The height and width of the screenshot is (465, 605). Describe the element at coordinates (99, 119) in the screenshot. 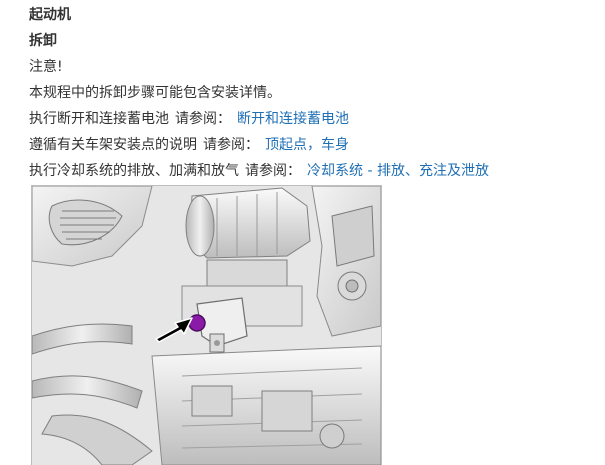

I see `step-text: 执行断开和连接蓄电池` at that location.